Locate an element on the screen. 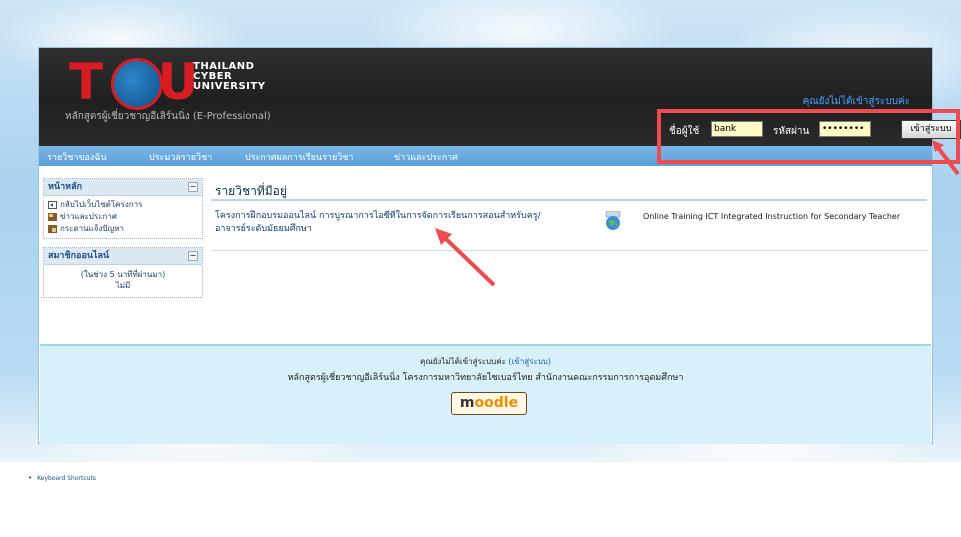 Image resolution: width=961 pixels, height=537 pixels. globe-icon is located at coordinates (613, 221).